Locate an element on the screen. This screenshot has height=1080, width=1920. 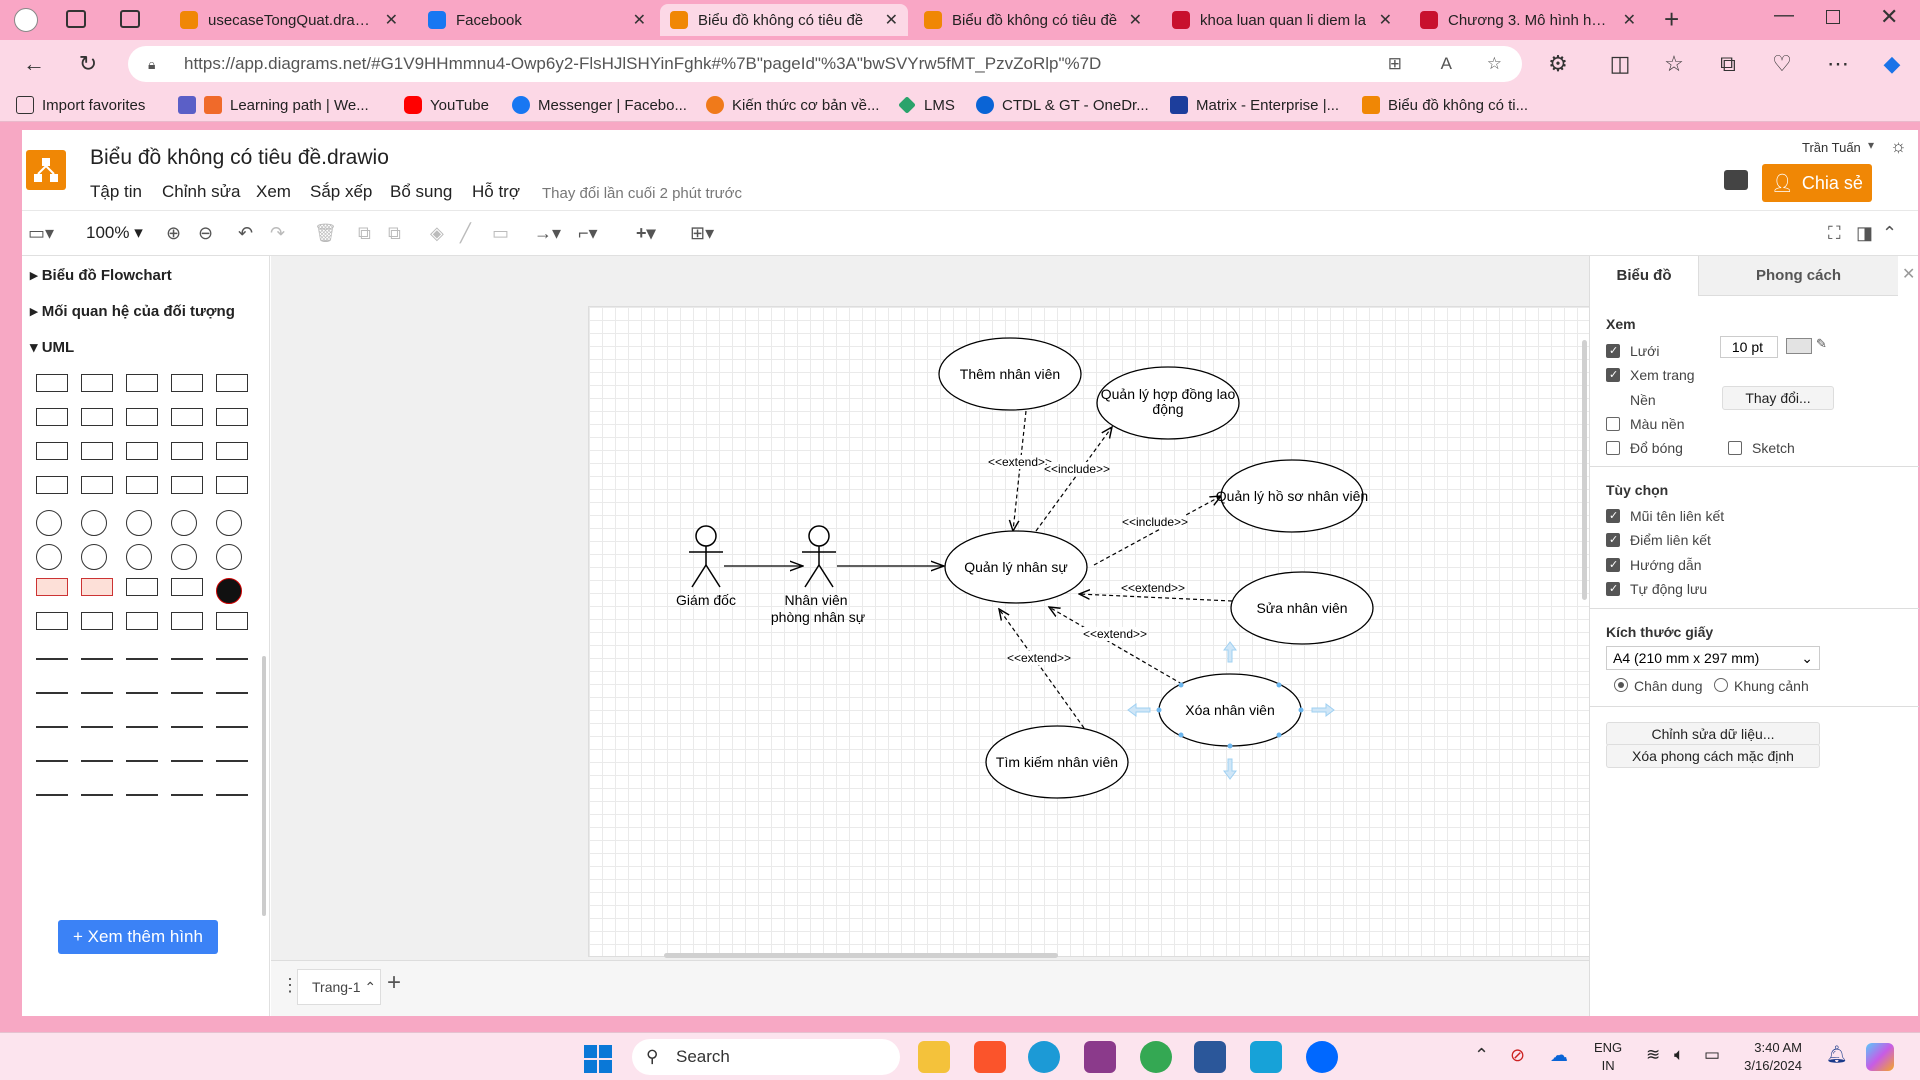
browser-tab: khoa luan quan li diem la ✕ is located at coordinates (1282, 20).